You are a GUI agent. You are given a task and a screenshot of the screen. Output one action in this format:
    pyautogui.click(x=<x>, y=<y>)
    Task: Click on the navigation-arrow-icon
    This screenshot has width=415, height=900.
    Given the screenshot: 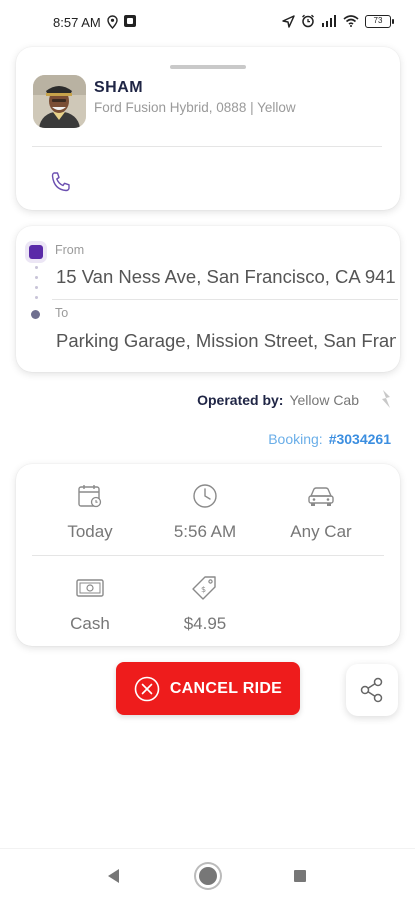 What is the action you would take?
    pyautogui.click(x=288, y=21)
    